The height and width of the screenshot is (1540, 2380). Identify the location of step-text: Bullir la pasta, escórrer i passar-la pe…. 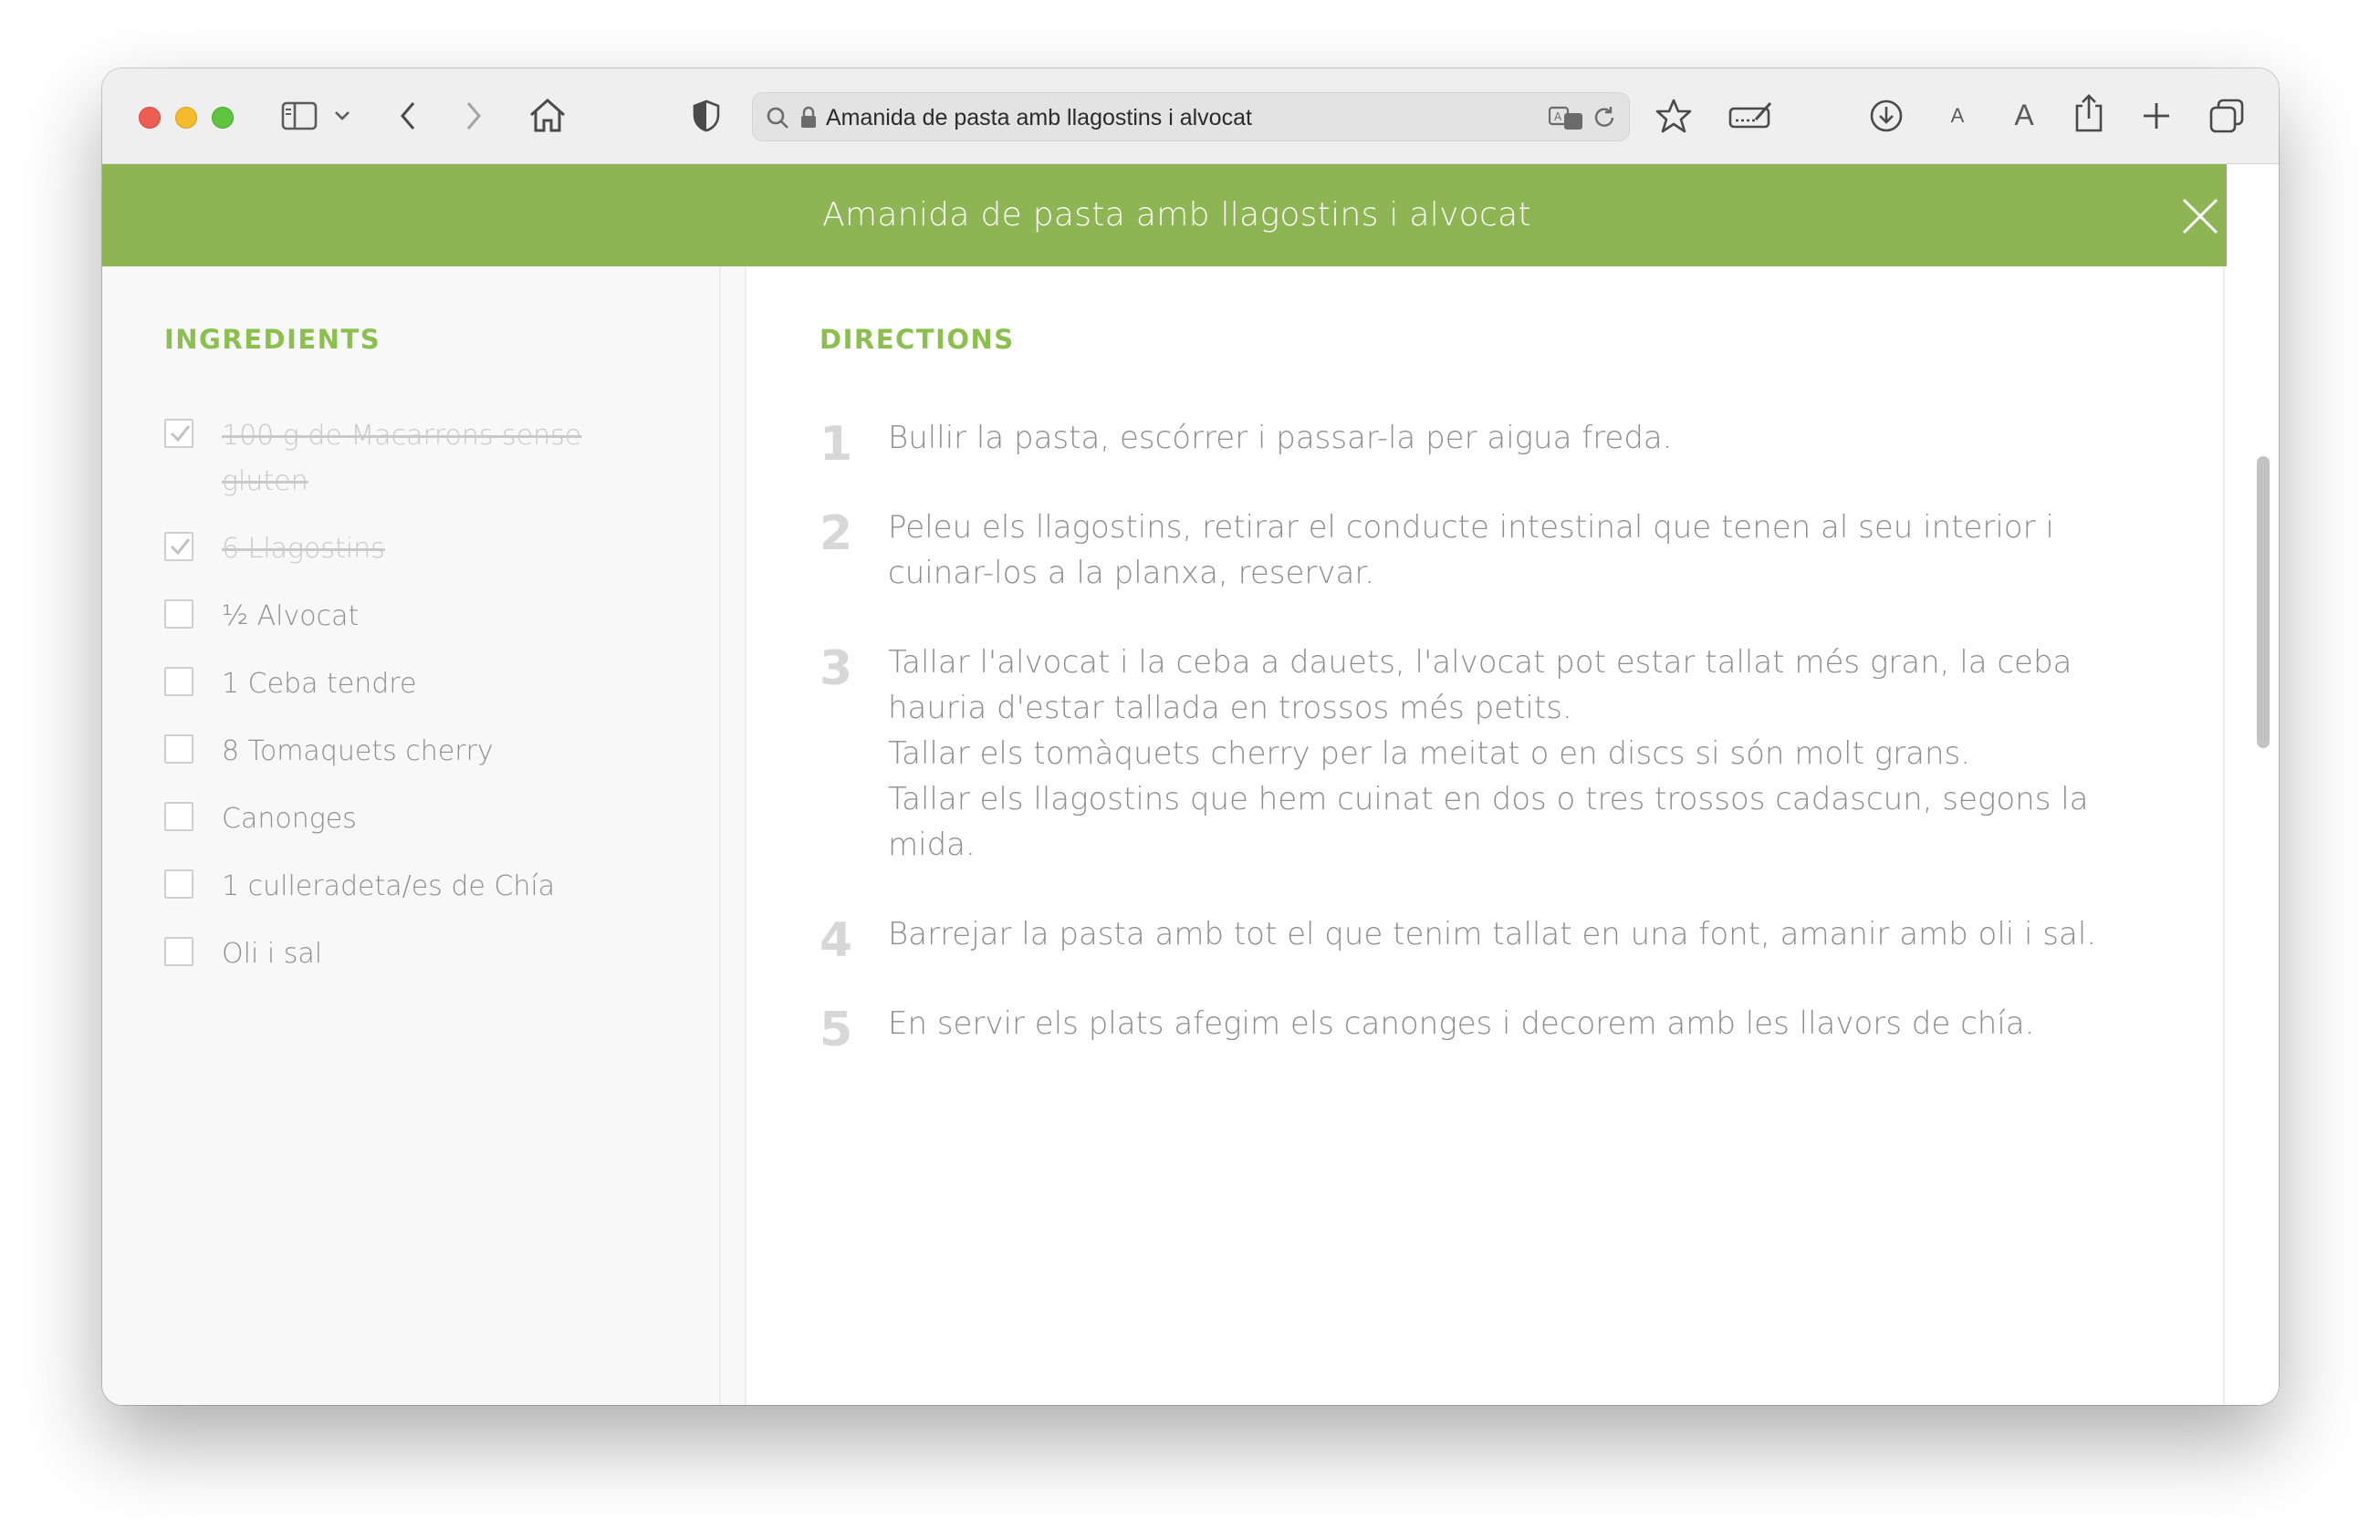
(1280, 438).